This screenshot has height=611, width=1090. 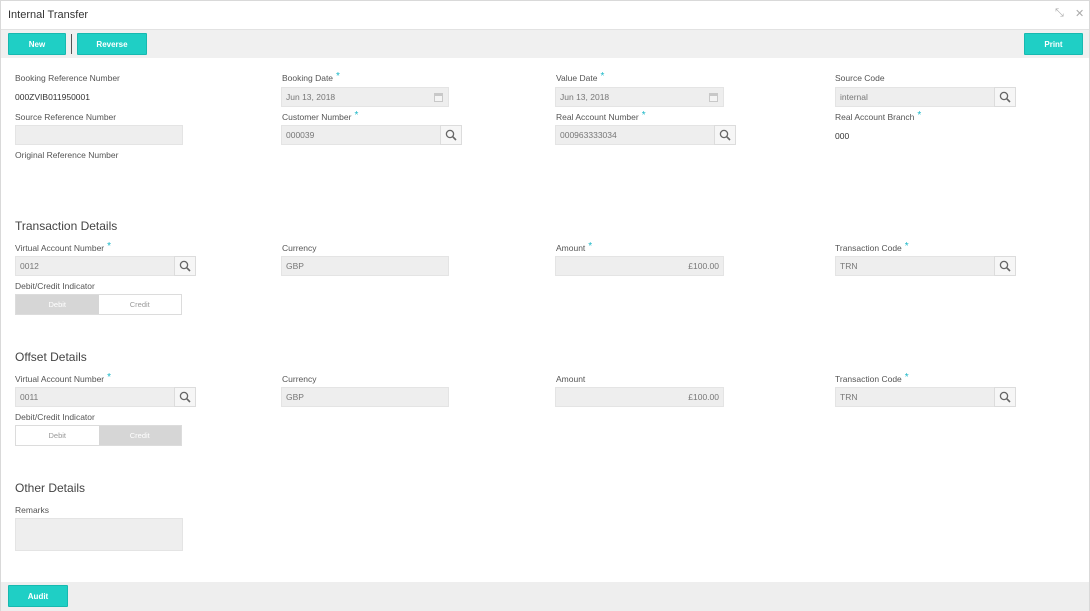 I want to click on transaction-virtual-account-search-button, so click(x=185, y=266).